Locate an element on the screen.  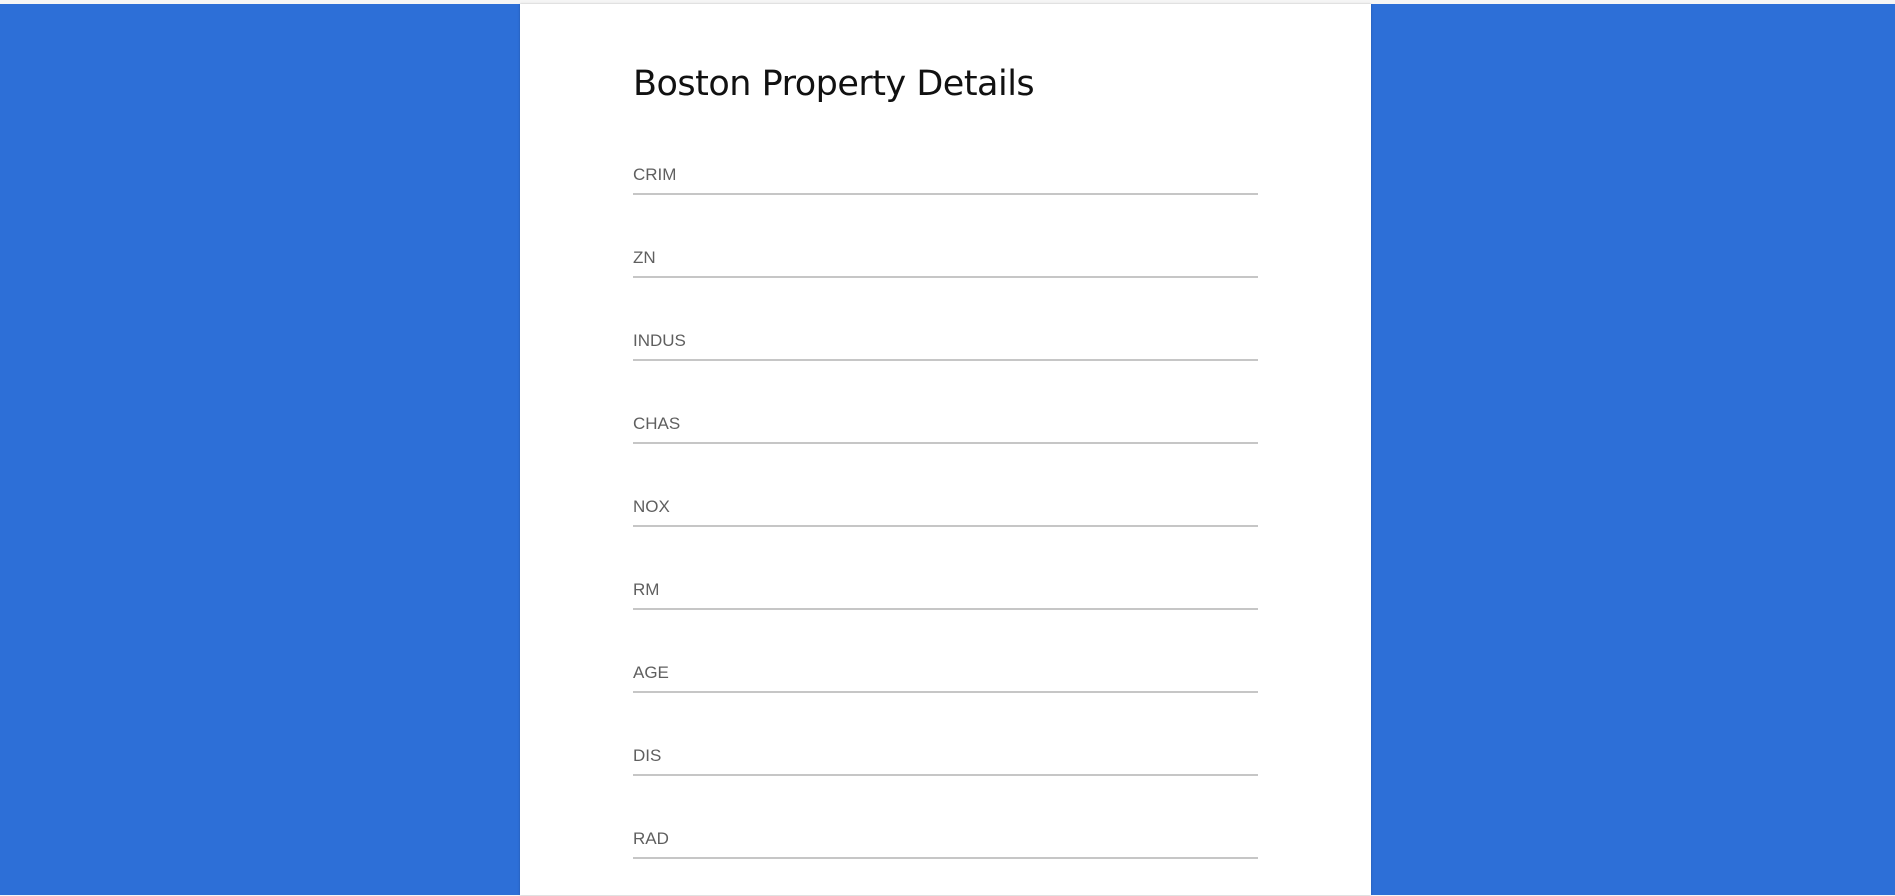
form-title: Boston Property Details is located at coordinates (834, 84).